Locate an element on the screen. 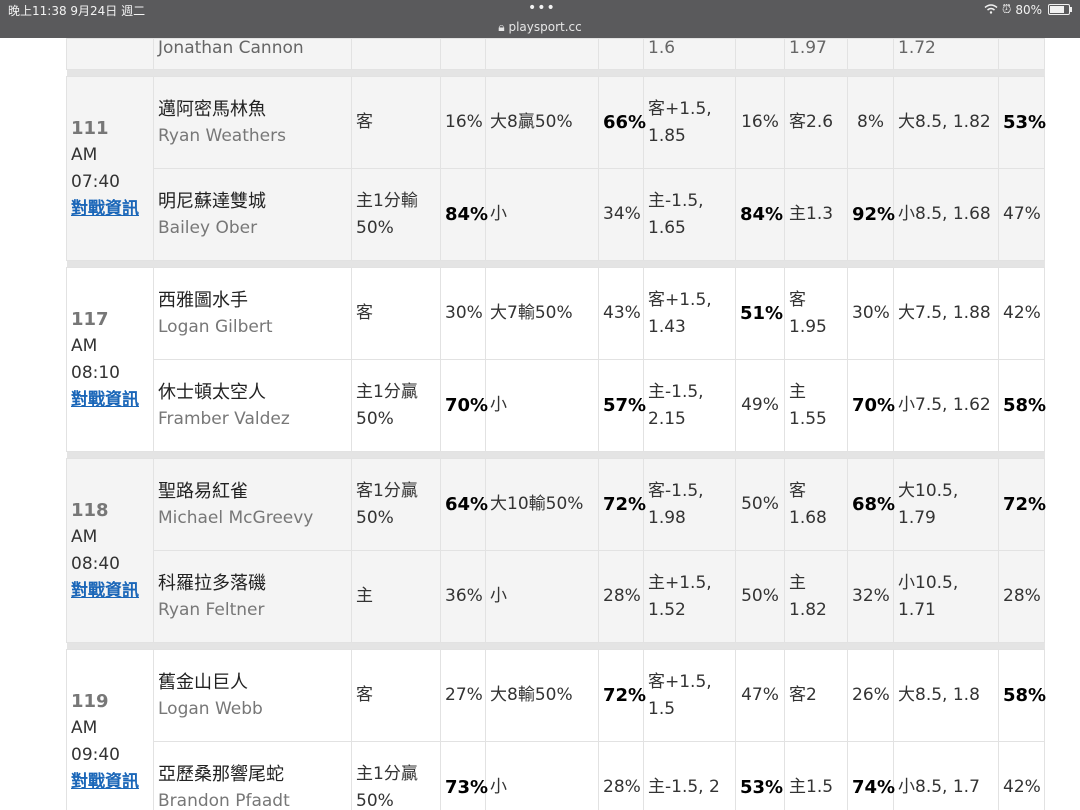 Image resolution: width=1080 pixels, height=810 pixels. game-time: 08:40 is located at coordinates (95, 563).